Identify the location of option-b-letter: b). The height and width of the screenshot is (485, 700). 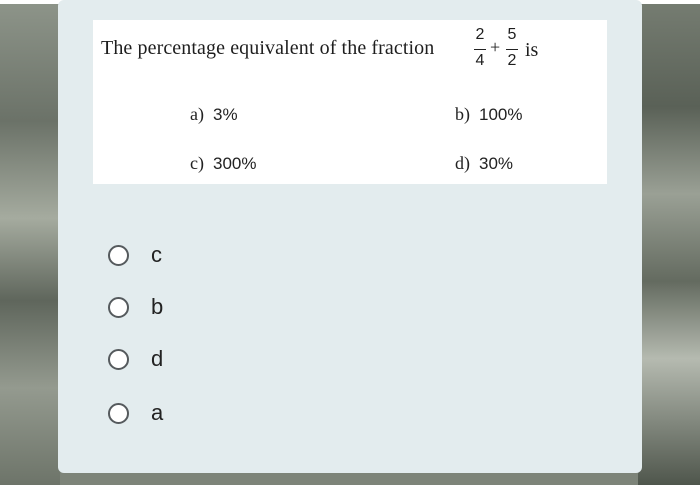
(462, 114).